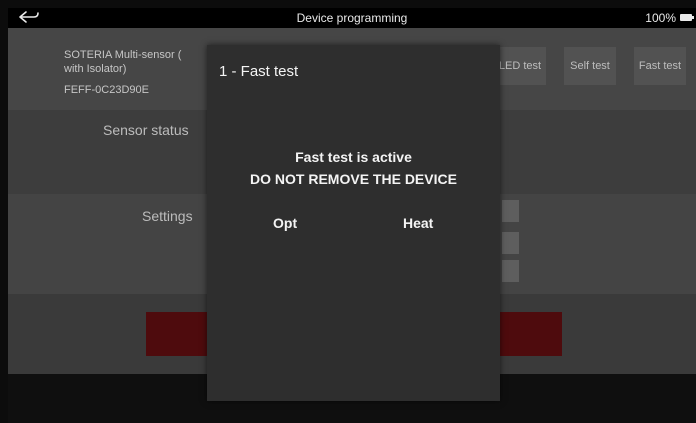 The height and width of the screenshot is (423, 696). Describe the element at coordinates (353, 157) in the screenshot. I see `dialog-message-active: Fast test is active` at that location.